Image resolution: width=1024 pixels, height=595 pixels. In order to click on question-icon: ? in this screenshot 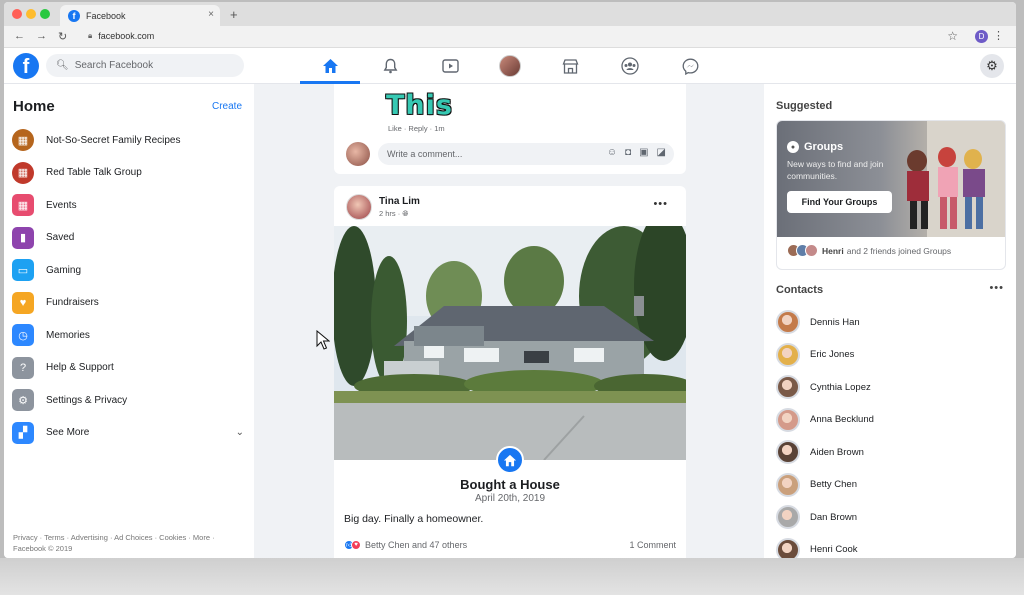, I will do `click(23, 367)`.